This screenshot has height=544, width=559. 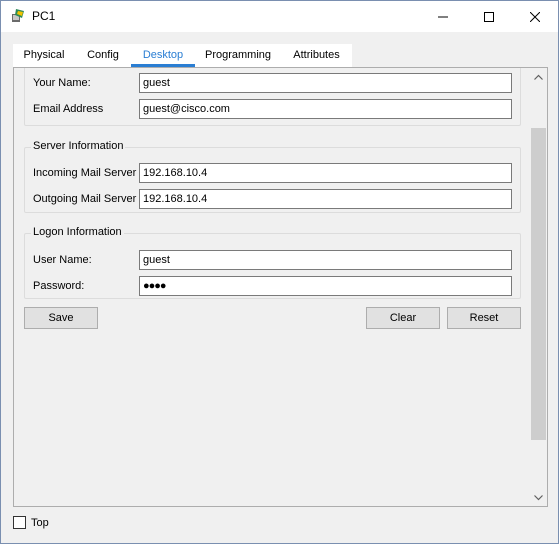 What do you see at coordinates (325, 199) in the screenshot?
I see `outgoing-mail-server-input: 192.168.10.4` at bounding box center [325, 199].